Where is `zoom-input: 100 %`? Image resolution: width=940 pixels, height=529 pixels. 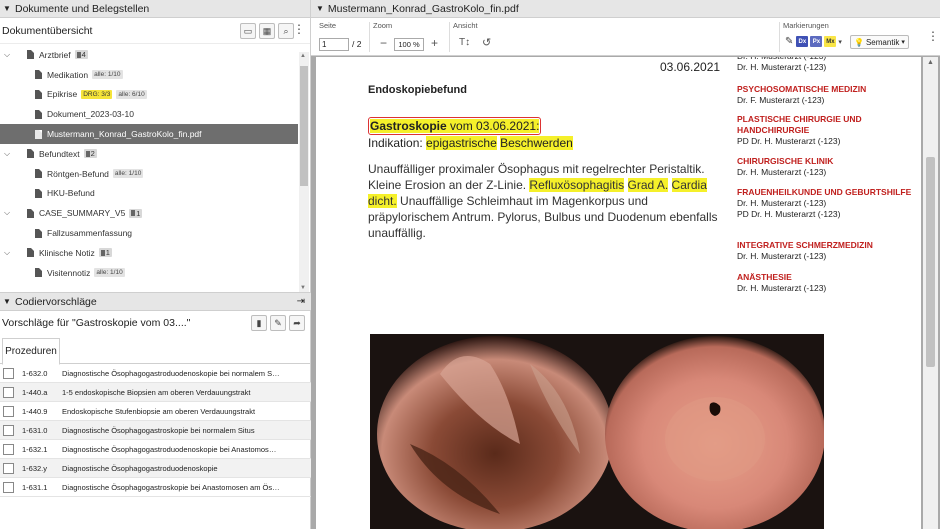
zoom-input: 100 % is located at coordinates (409, 44).